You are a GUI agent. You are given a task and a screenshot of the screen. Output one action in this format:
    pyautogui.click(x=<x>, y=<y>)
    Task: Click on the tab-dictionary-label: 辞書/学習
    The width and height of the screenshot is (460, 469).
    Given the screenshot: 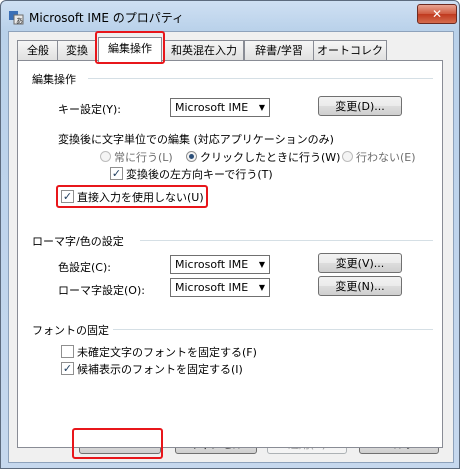 What is the action you would take?
    pyautogui.click(x=279, y=50)
    